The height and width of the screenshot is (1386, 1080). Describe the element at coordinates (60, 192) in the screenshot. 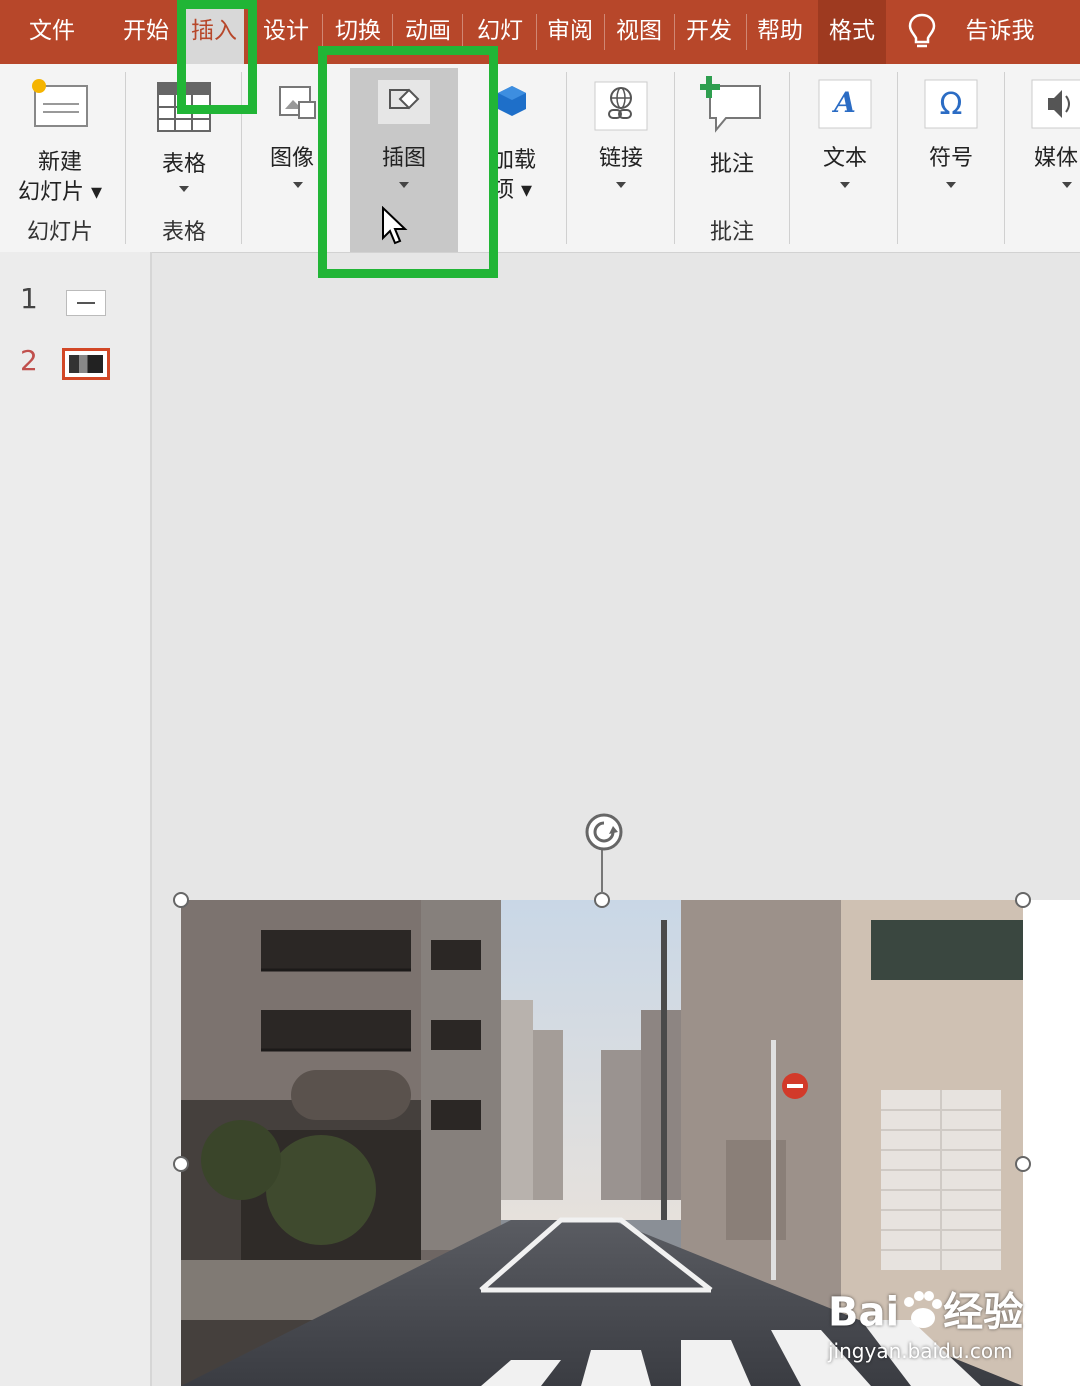

I see `new-slide-label-2: 幻灯片 ▾` at that location.